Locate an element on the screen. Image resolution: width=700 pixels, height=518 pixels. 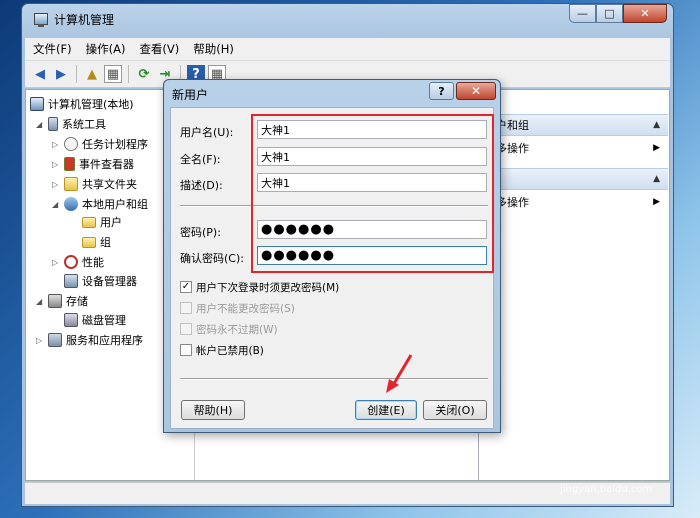
tree-item-task-scheduler: ▷ 任务计划程序 is located at coordinates (100, 144).